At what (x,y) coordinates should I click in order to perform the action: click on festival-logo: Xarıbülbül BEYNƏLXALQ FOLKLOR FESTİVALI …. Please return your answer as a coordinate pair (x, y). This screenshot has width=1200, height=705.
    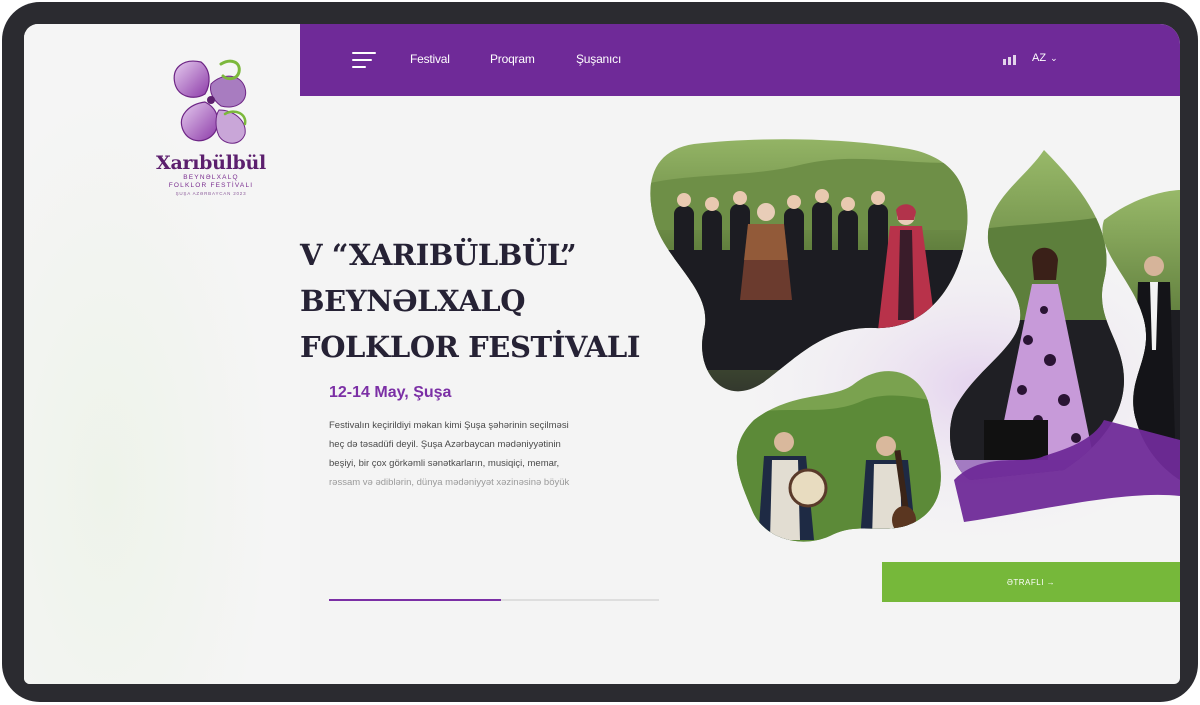
    Looking at the image, I should click on (211, 134).